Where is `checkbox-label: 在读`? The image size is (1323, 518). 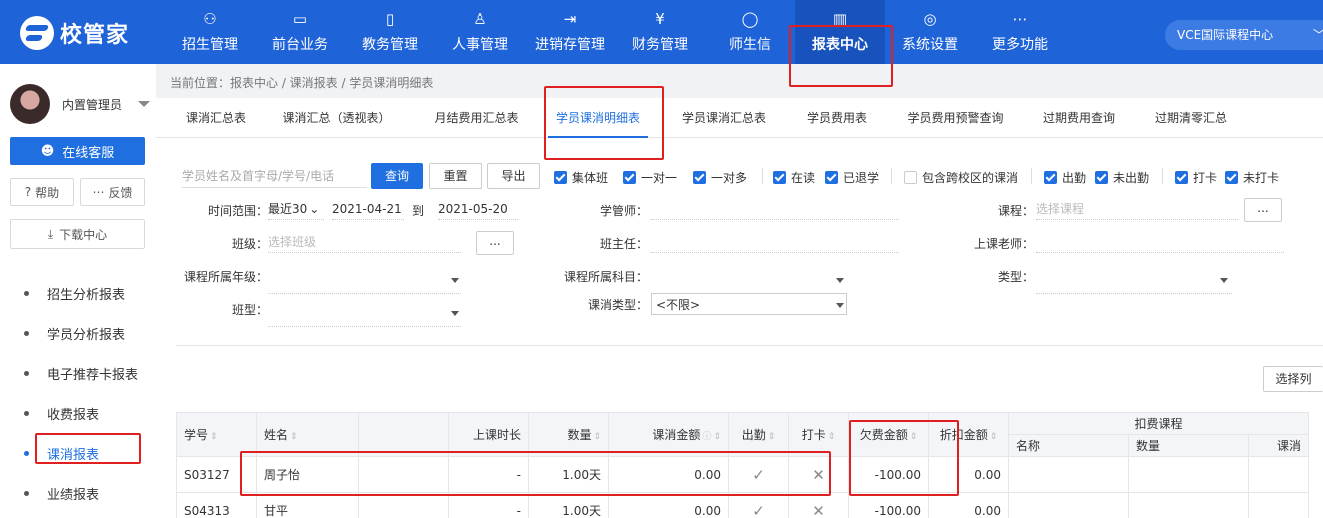
checkbox-label: 在读 is located at coordinates (803, 177).